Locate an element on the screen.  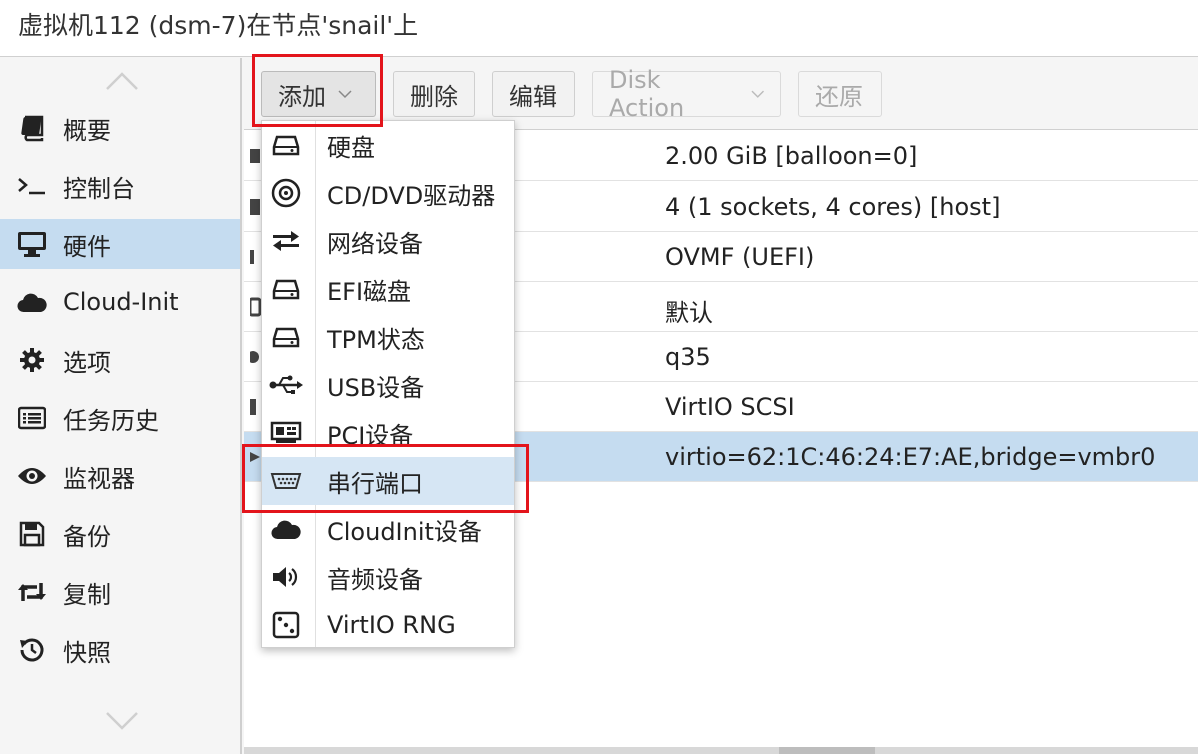
row-value: VirtIO SCSI is located at coordinates (730, 407).